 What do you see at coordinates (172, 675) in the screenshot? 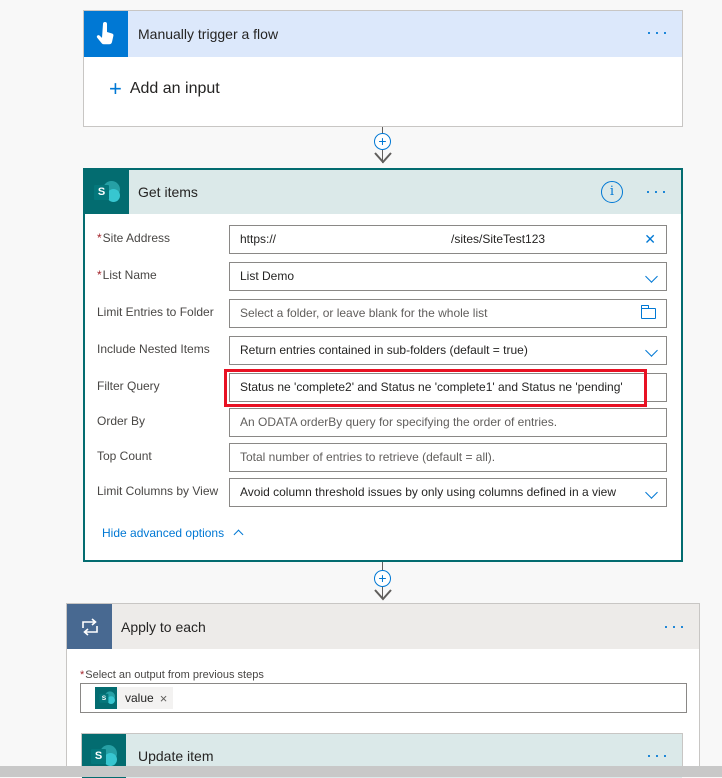
I see `output-label: *Select an output from previous steps` at bounding box center [172, 675].